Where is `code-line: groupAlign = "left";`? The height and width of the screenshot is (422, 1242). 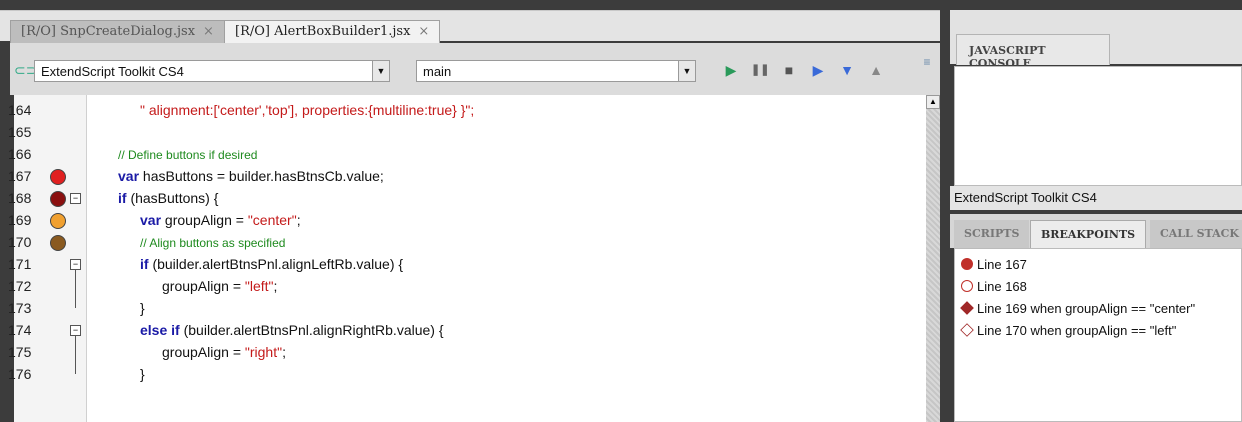
code-line: groupAlign = "left"; is located at coordinates (219, 286).